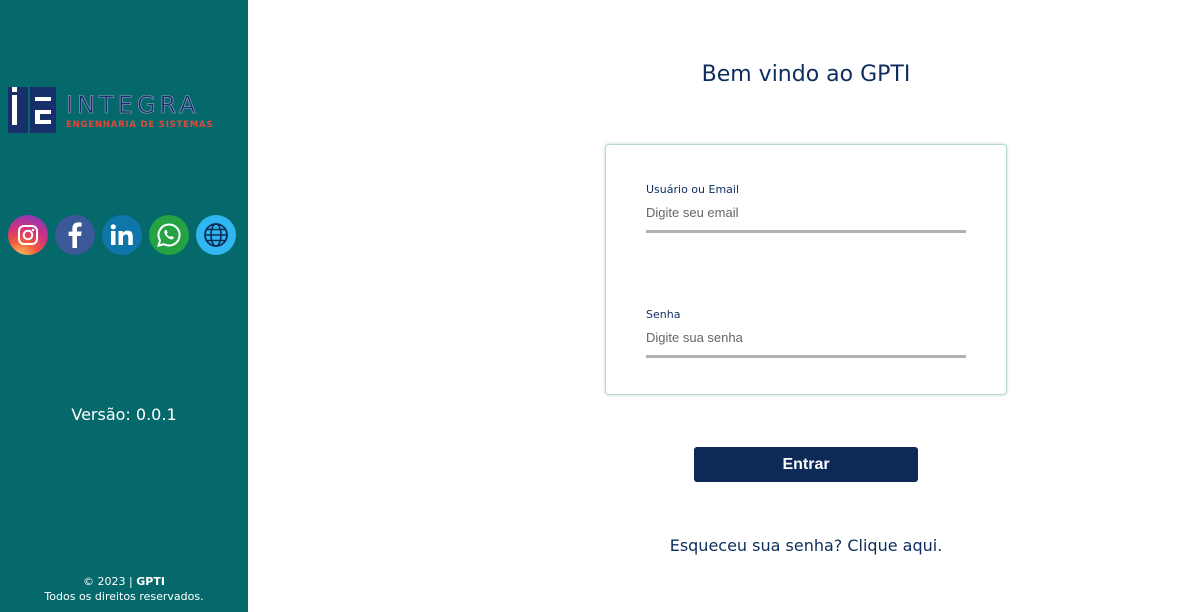 This screenshot has height=612, width=1189. What do you see at coordinates (169, 235) in the screenshot?
I see `whatsapp-icon` at bounding box center [169, 235].